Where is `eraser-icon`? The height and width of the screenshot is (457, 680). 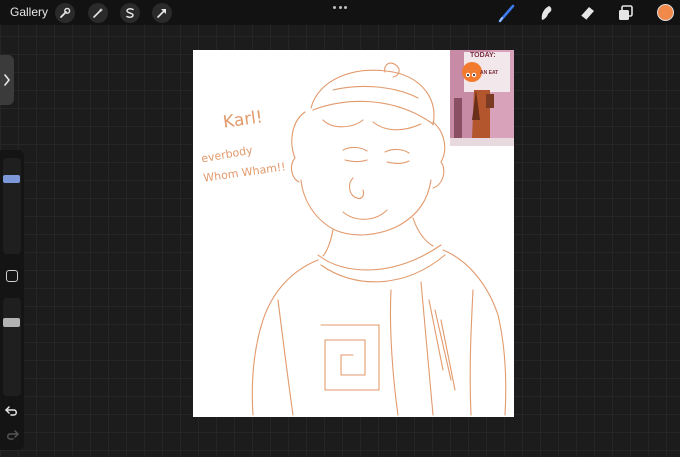 eraser-icon is located at coordinates (587, 14).